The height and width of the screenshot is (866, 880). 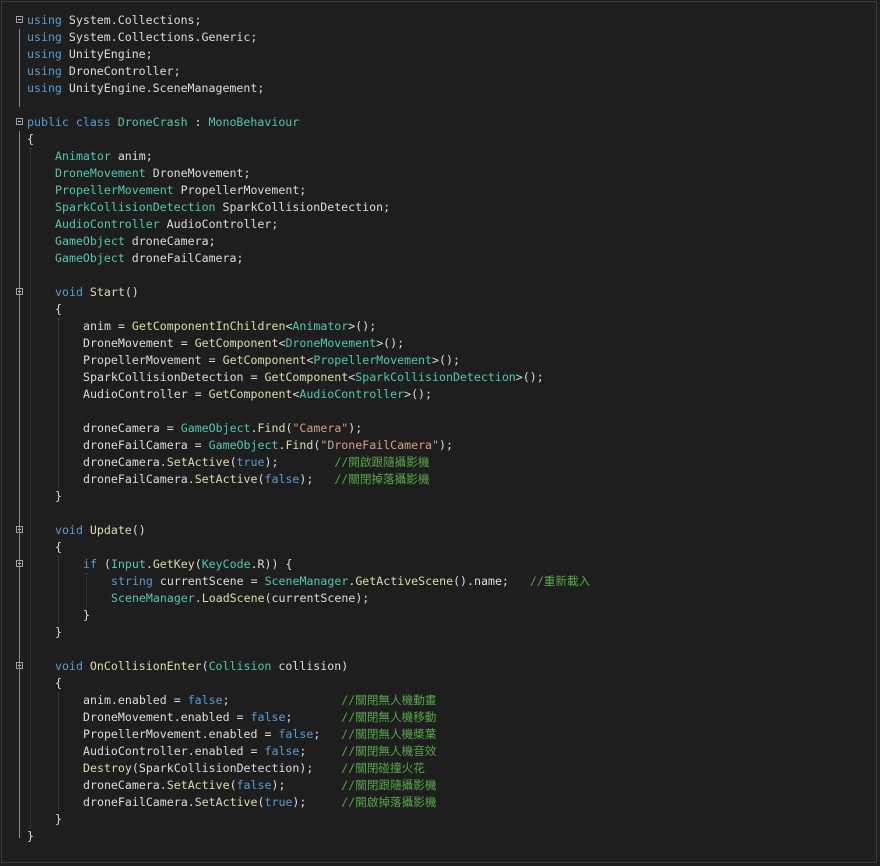 What do you see at coordinates (440, 224) in the screenshot?
I see `code-line: AudioController AudioController;` at bounding box center [440, 224].